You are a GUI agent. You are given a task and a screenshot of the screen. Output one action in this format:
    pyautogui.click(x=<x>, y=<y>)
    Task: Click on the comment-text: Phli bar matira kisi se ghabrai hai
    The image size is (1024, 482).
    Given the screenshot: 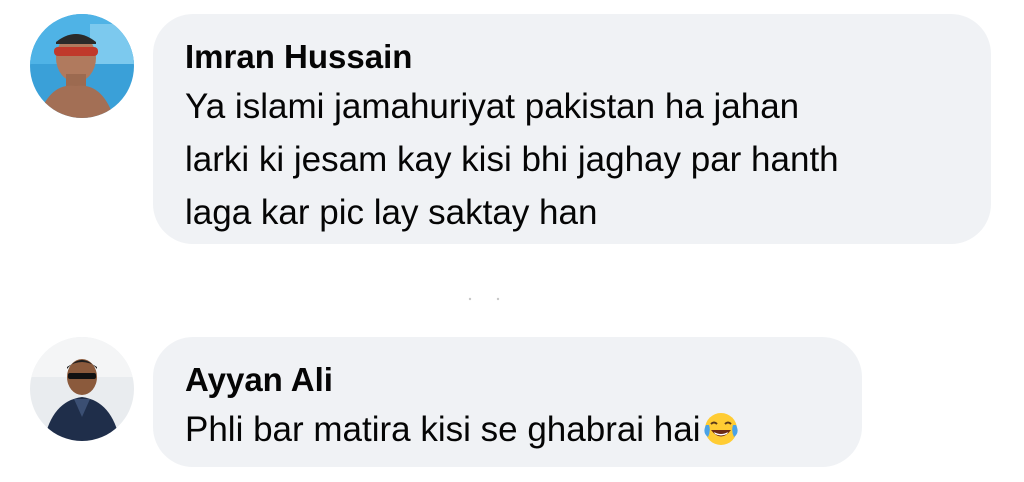 What is the action you would take?
    pyautogui.click(x=462, y=432)
    